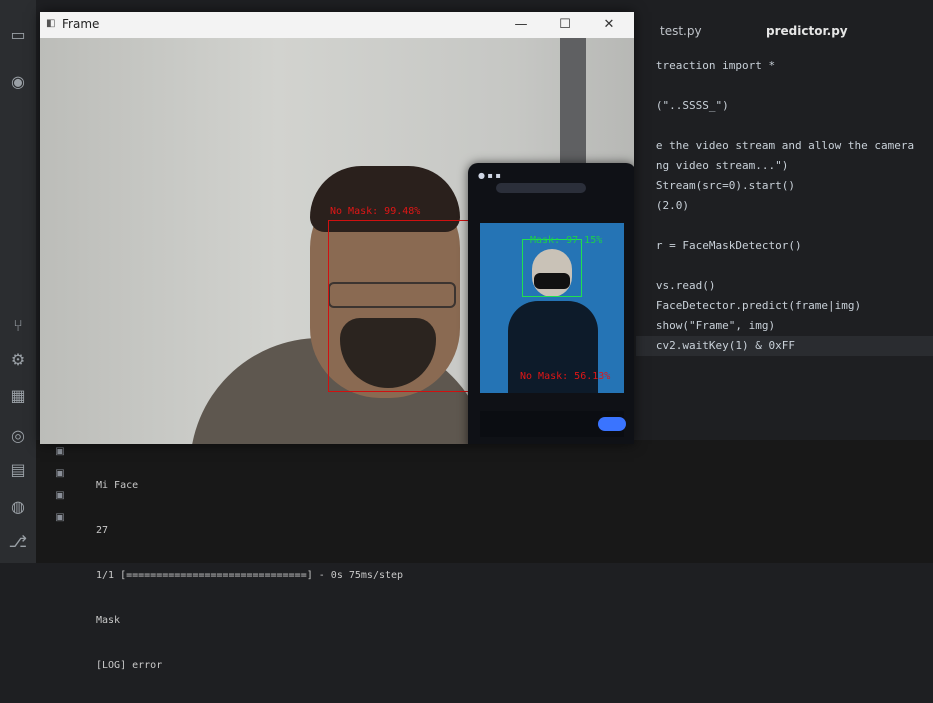 This screenshot has height=703, width=933. What do you see at coordinates (18, 82) in the screenshot?
I see `account-icon: ◉` at bounding box center [18, 82].